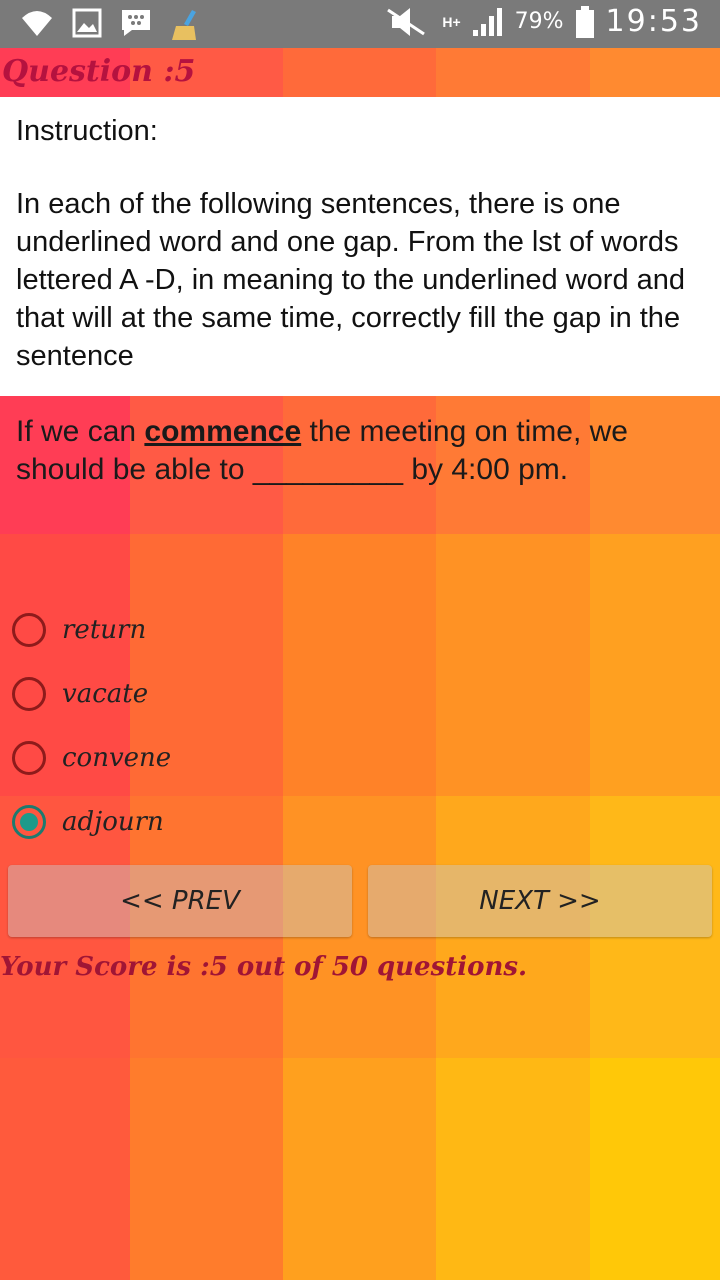 This screenshot has width=720, height=1280. What do you see at coordinates (180, 901) in the screenshot?
I see `prev-button: << PREV` at bounding box center [180, 901].